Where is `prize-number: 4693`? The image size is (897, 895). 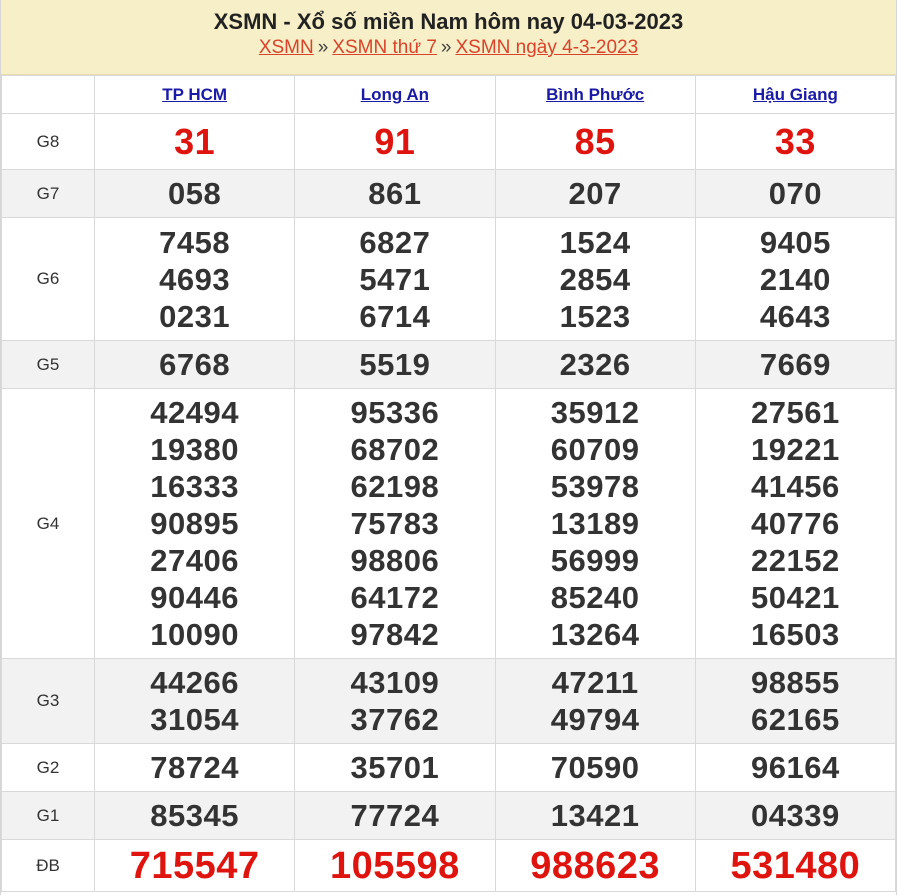 prize-number: 4693 is located at coordinates (195, 279).